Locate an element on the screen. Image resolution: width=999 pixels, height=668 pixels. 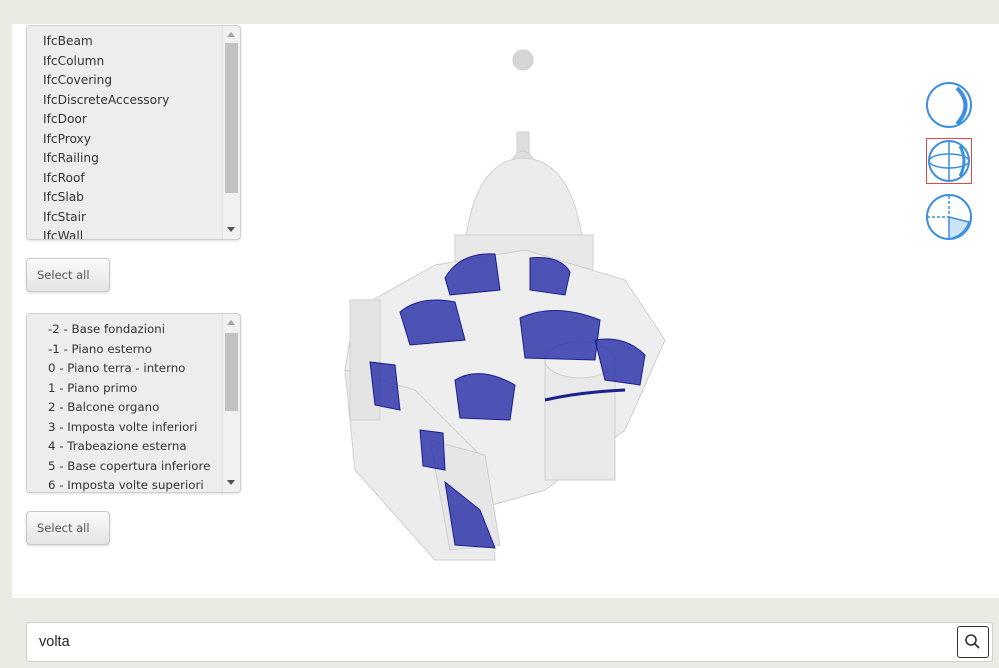
navigation-controls is located at coordinates (951, 164).